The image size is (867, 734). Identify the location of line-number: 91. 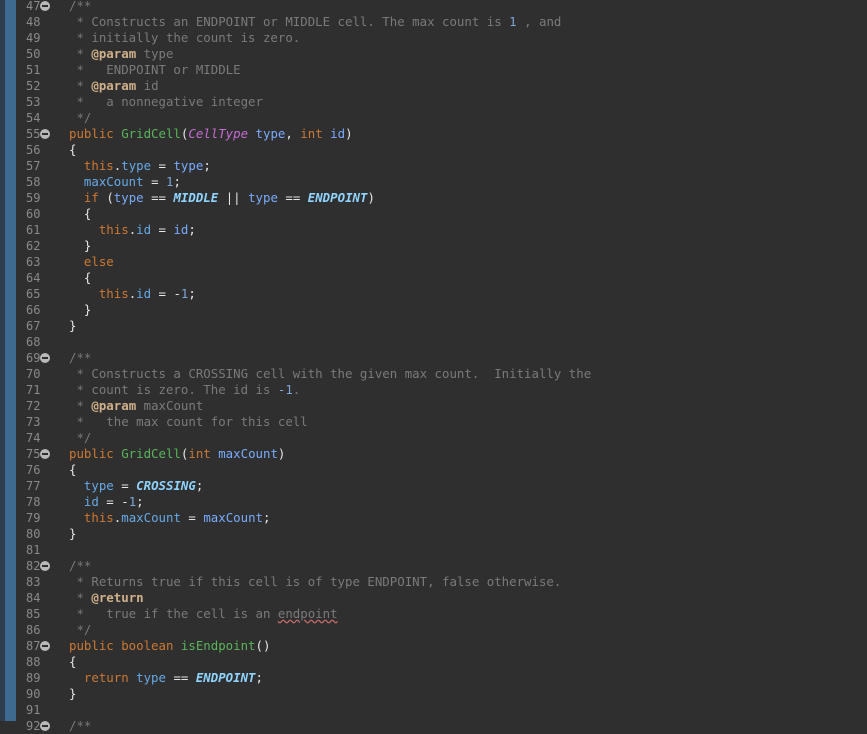
(33, 710).